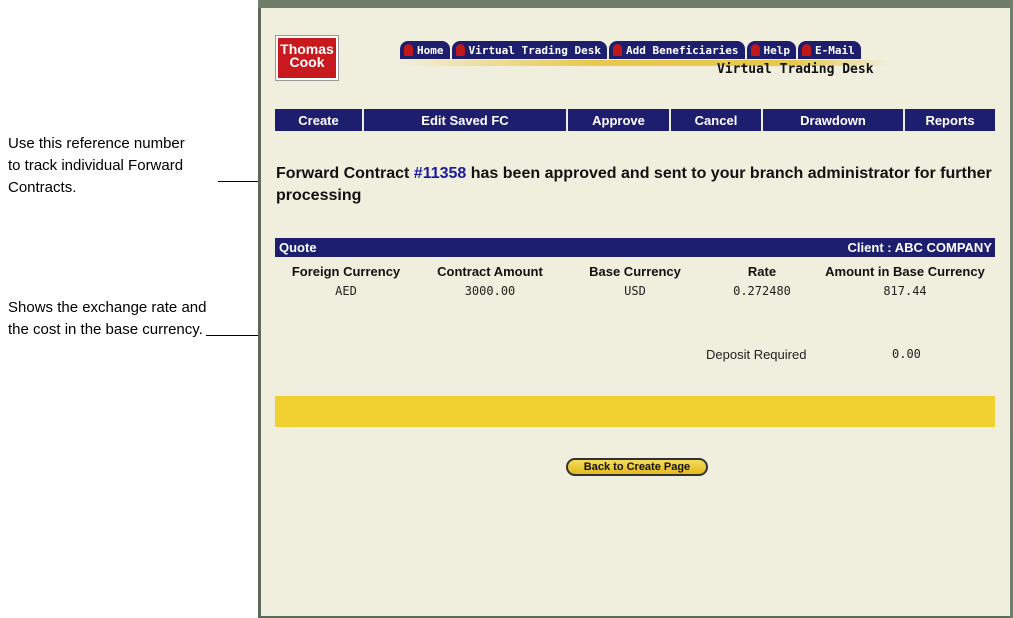  I want to click on menu-edit-saved-fc: Edit Saved FC, so click(466, 120).